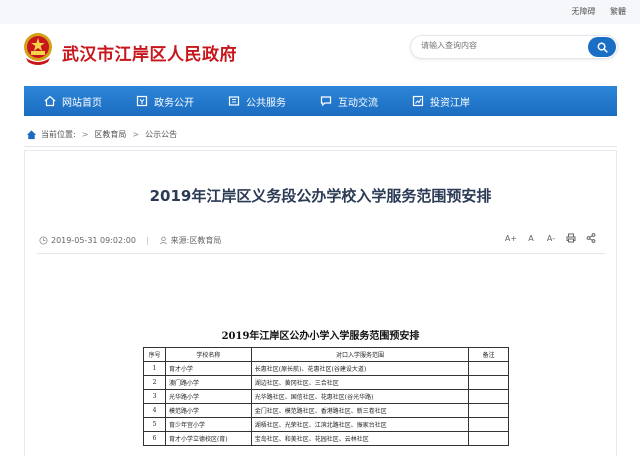 The height and width of the screenshot is (456, 640). I want to click on cell-school: 澳门路小学, so click(208, 382).